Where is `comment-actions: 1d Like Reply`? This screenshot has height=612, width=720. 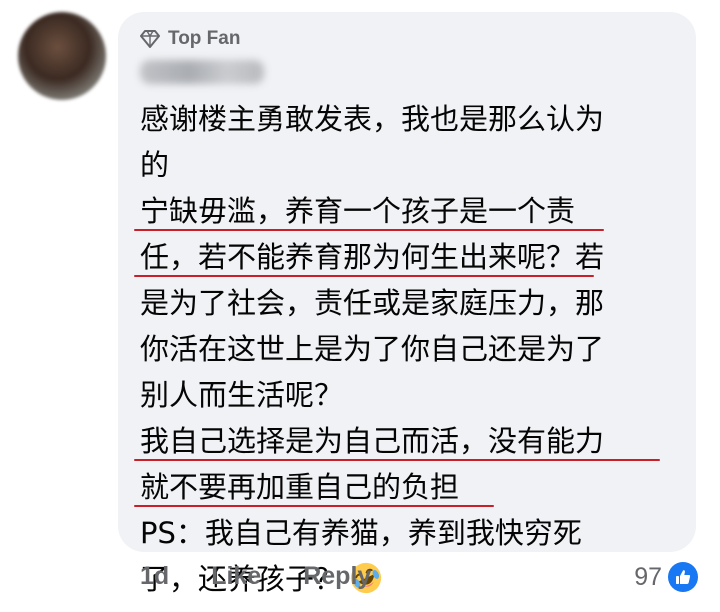
comment-actions: 1d Like Reply is located at coordinates (255, 576).